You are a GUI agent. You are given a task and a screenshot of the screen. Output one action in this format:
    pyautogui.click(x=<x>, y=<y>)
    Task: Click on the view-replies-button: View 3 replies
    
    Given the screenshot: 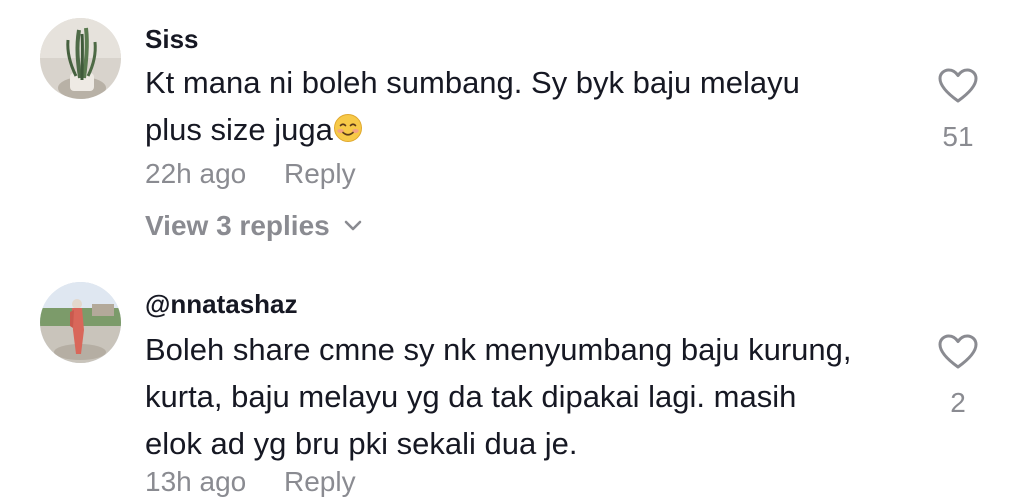 What is the action you would take?
    pyautogui.click(x=253, y=226)
    